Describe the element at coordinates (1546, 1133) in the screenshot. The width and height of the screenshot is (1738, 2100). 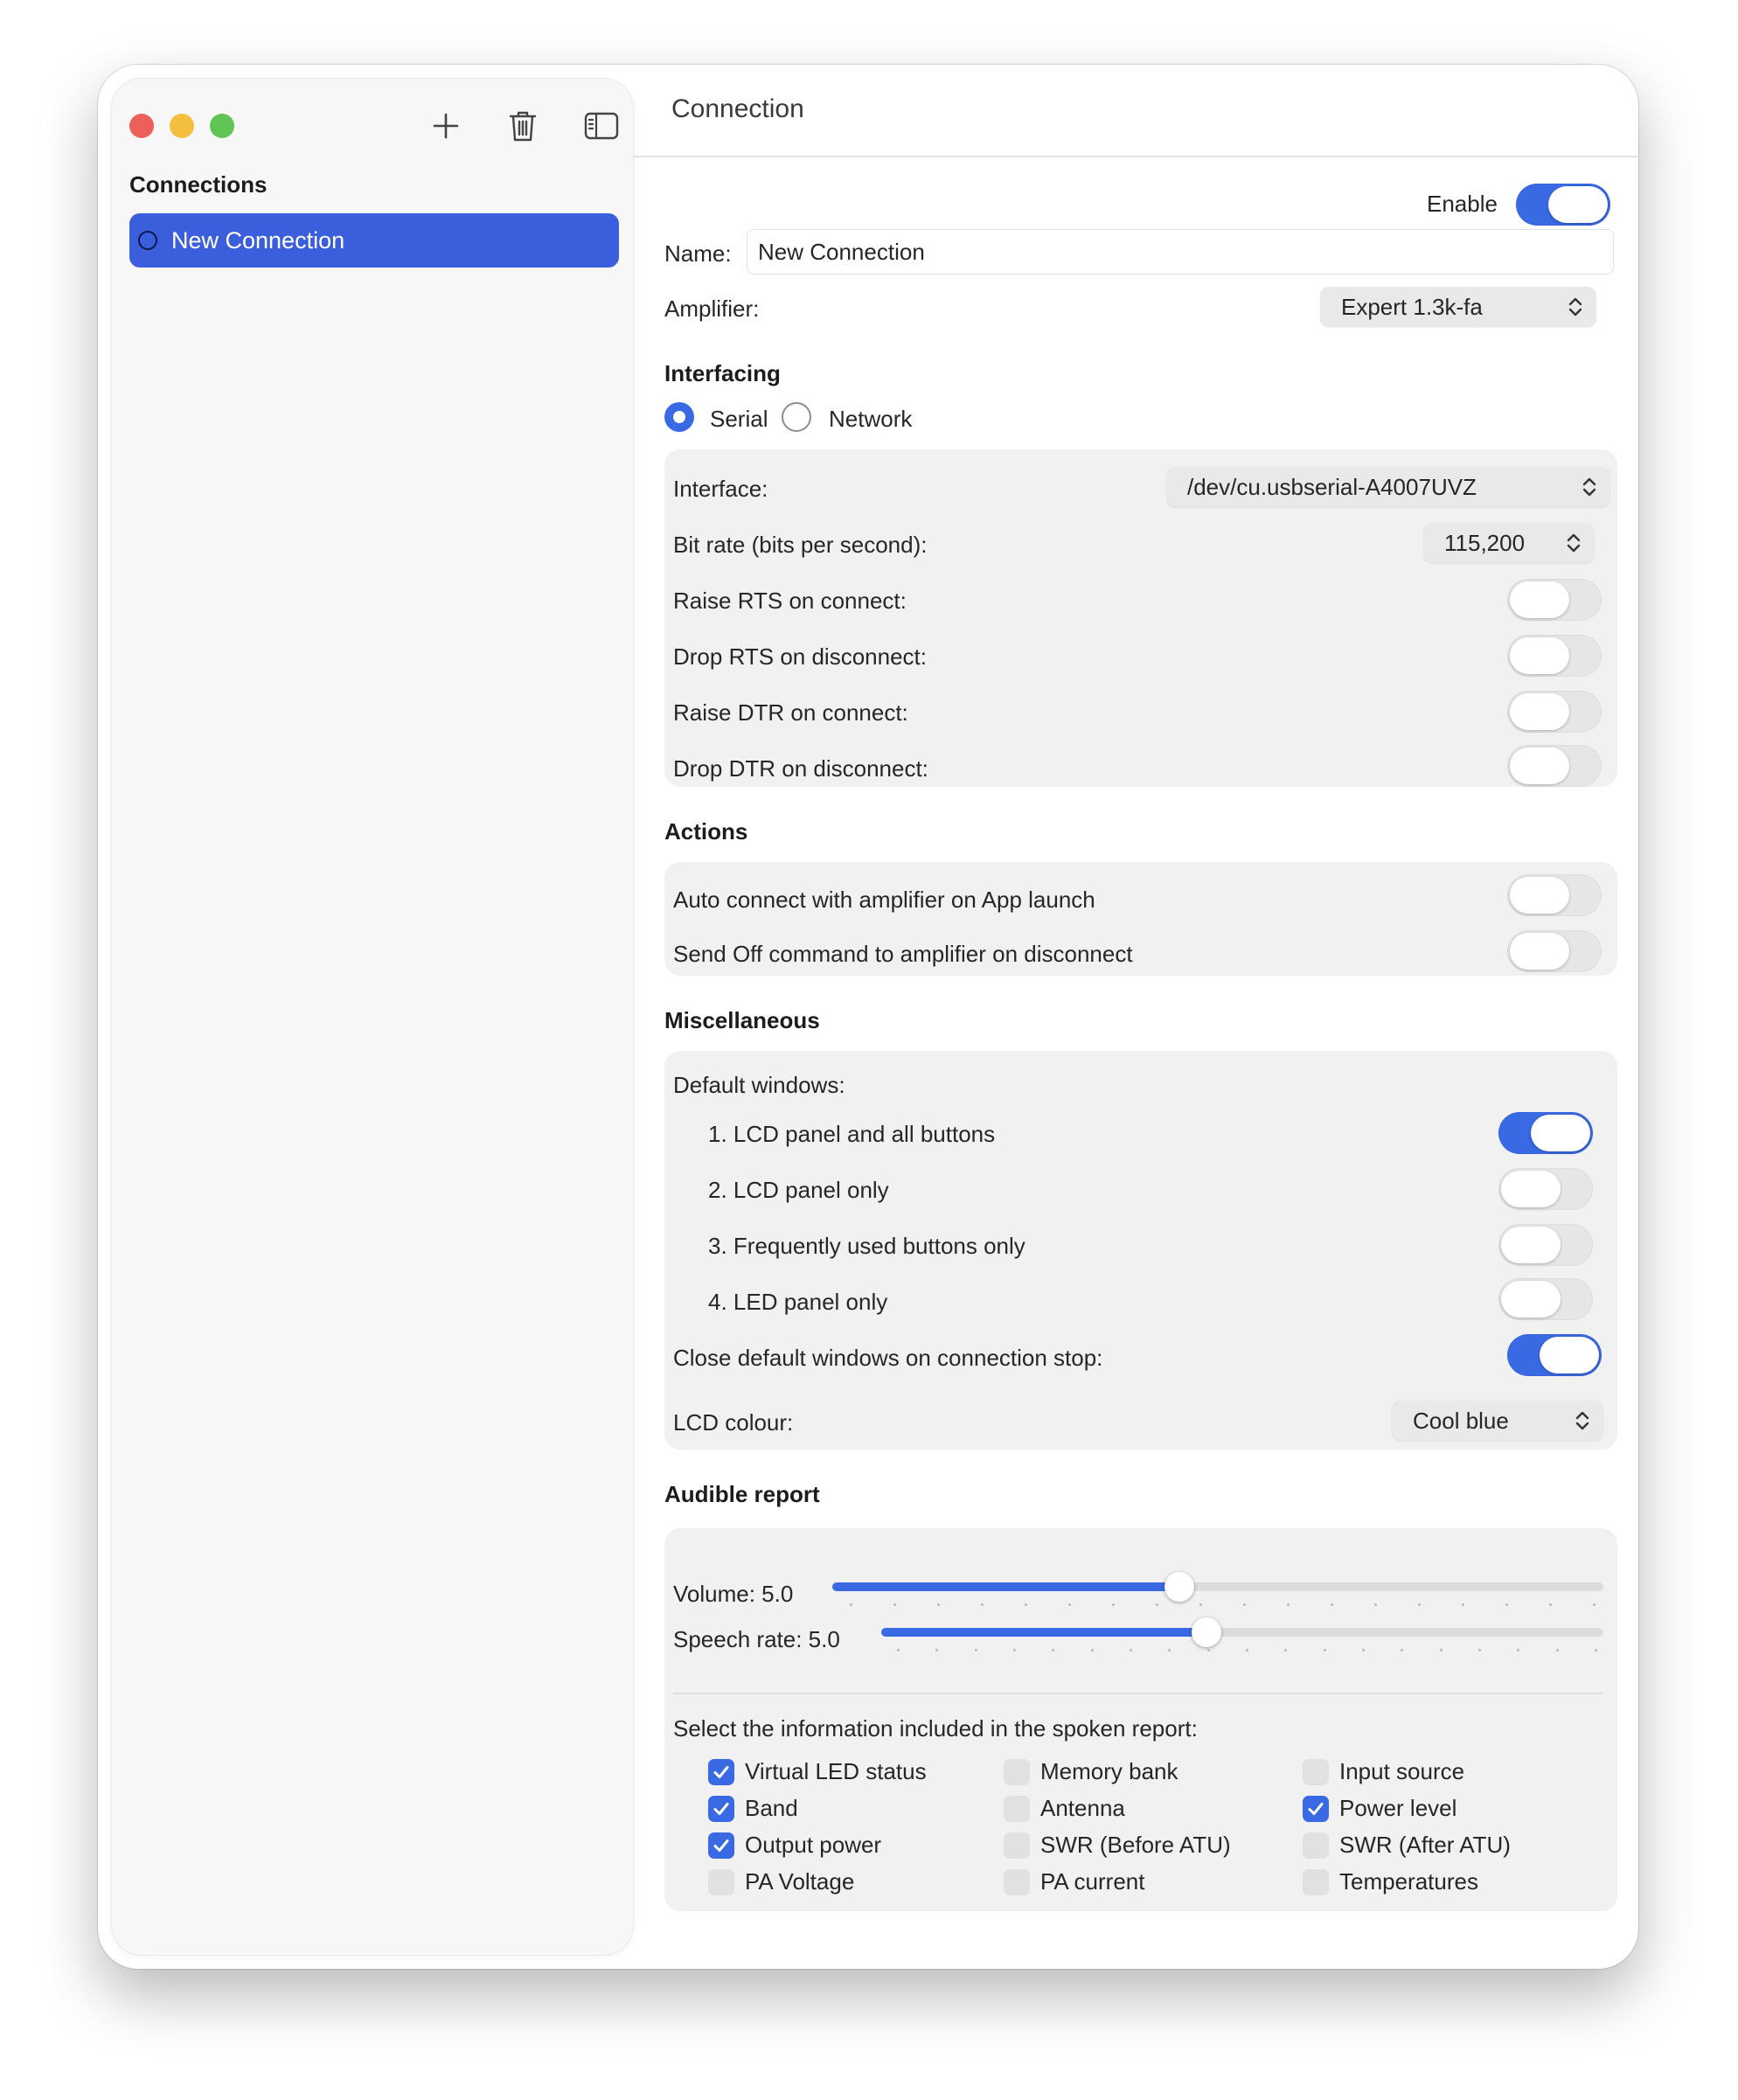
I see `window-option-1-toggle` at that location.